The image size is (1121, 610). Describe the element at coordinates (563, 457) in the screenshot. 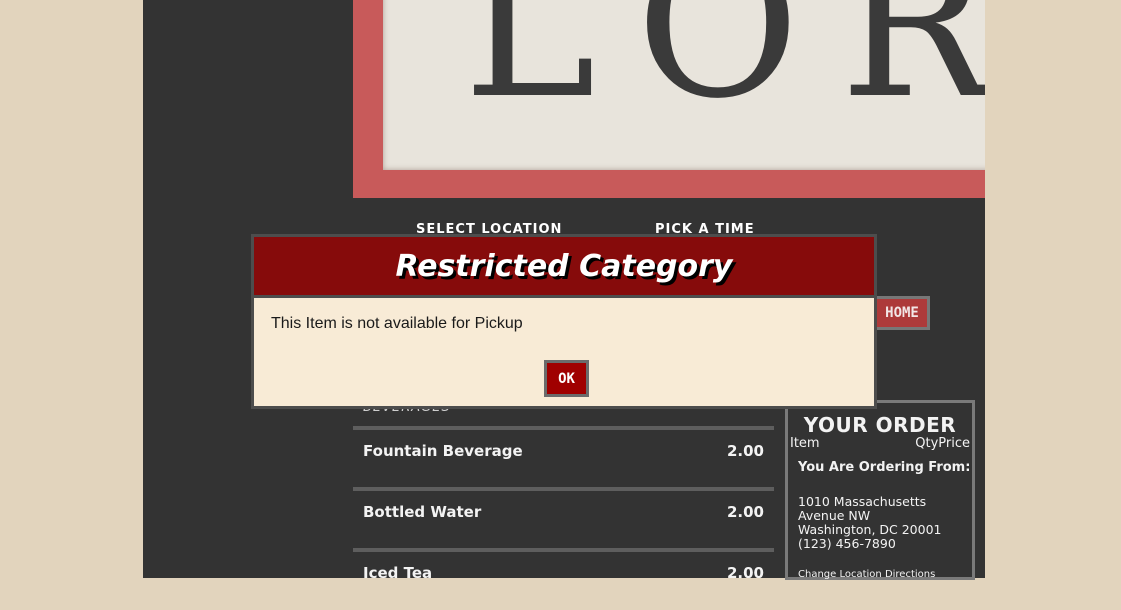

I see `menu-item: Fountain Beverage 2.00` at that location.